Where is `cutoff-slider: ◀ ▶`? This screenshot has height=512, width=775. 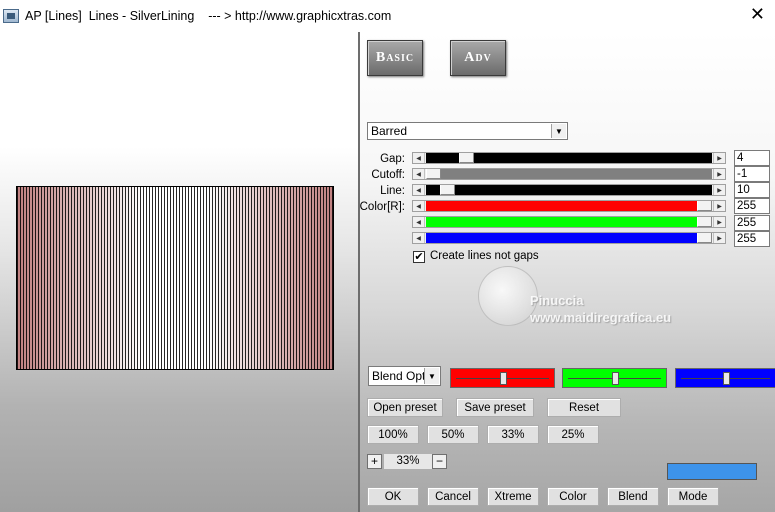
cutoff-slider: ◀ ▶ is located at coordinates (569, 174).